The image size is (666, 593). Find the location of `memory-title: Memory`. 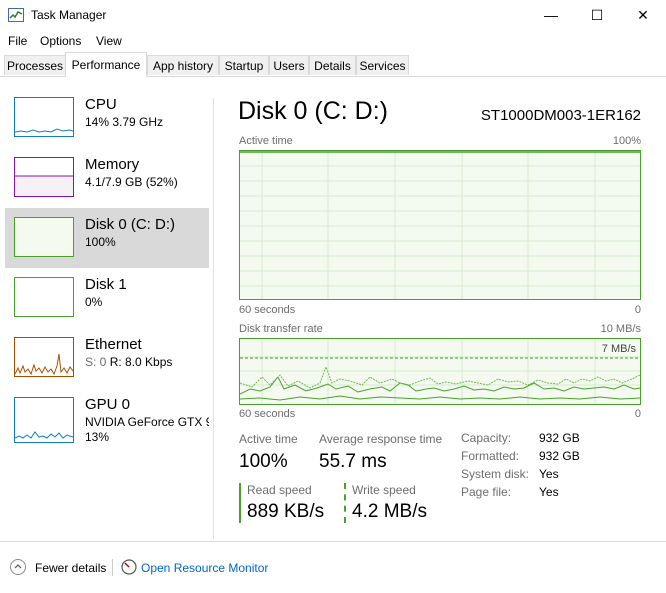

memory-title: Memory is located at coordinates (112, 164).